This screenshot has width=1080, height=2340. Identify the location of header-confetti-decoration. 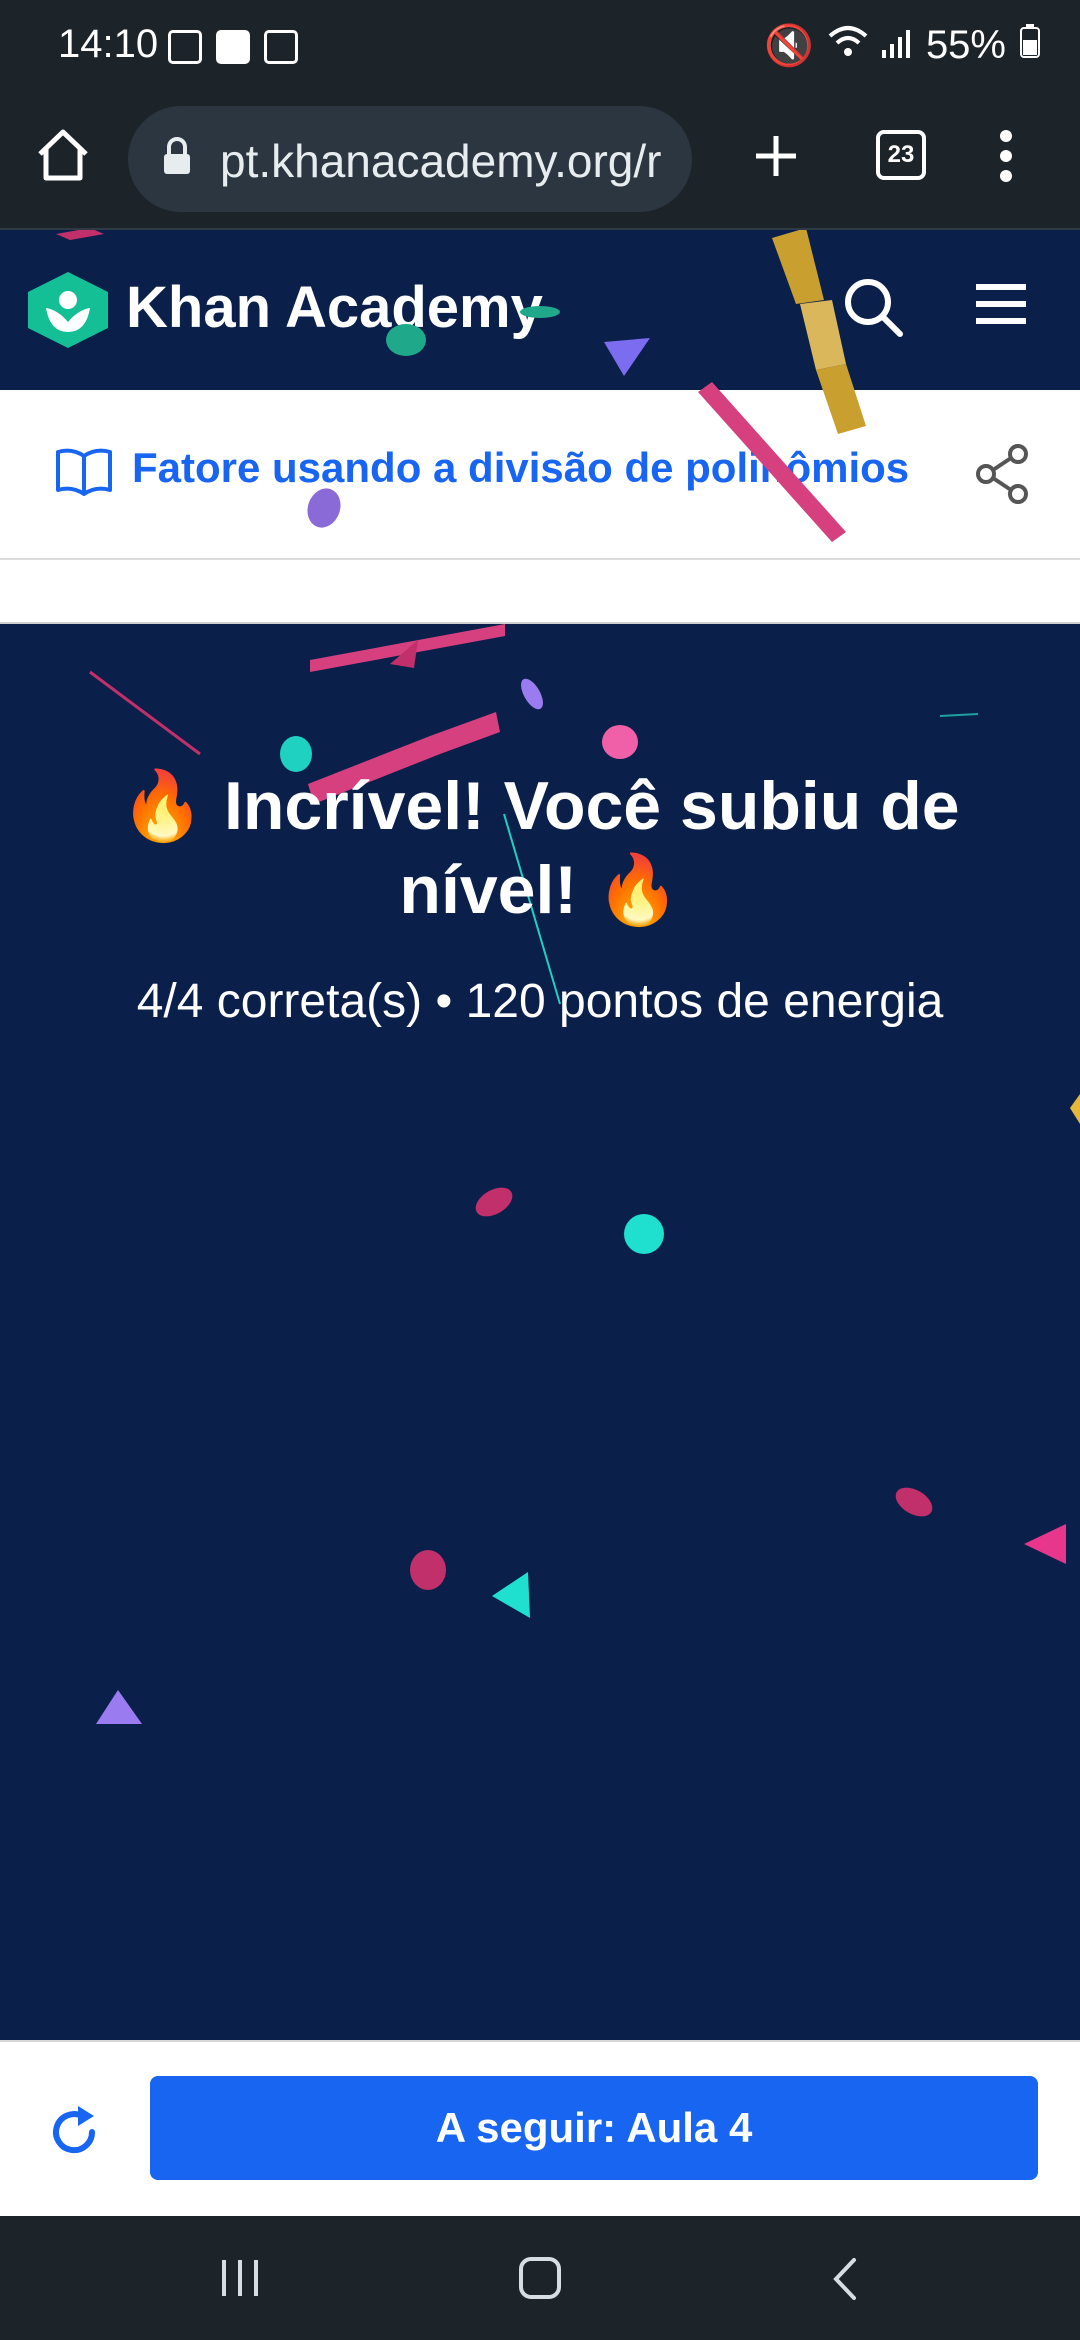
(461, 386).